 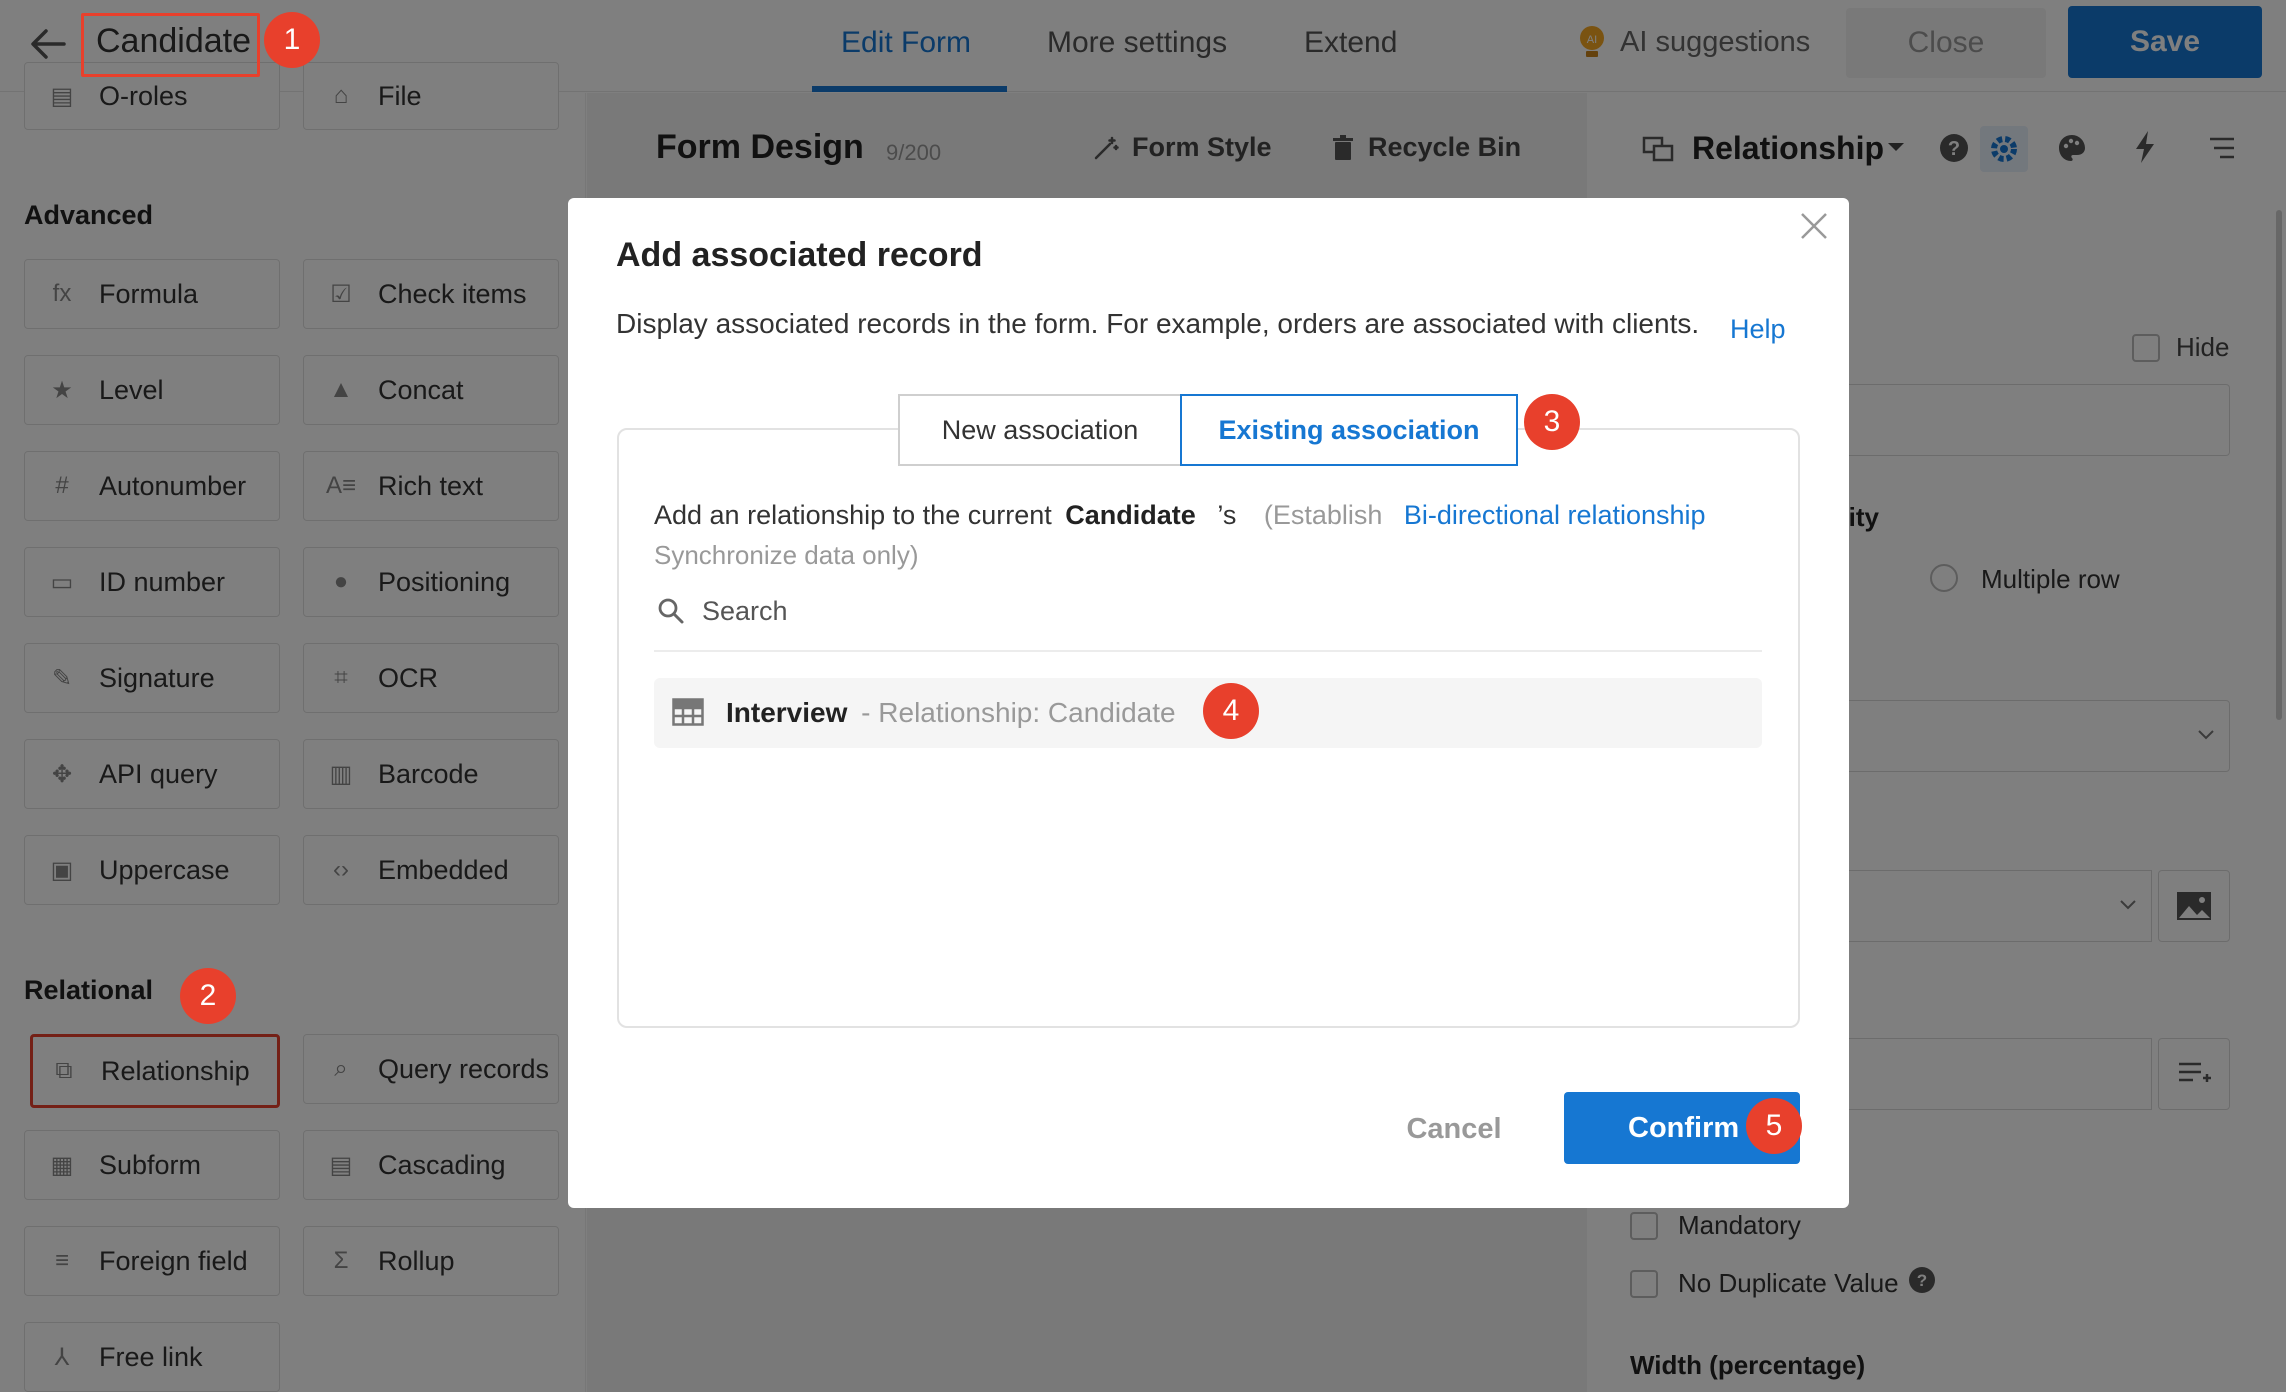 I want to click on cancel-button: Cancel, so click(x=1454, y=1129).